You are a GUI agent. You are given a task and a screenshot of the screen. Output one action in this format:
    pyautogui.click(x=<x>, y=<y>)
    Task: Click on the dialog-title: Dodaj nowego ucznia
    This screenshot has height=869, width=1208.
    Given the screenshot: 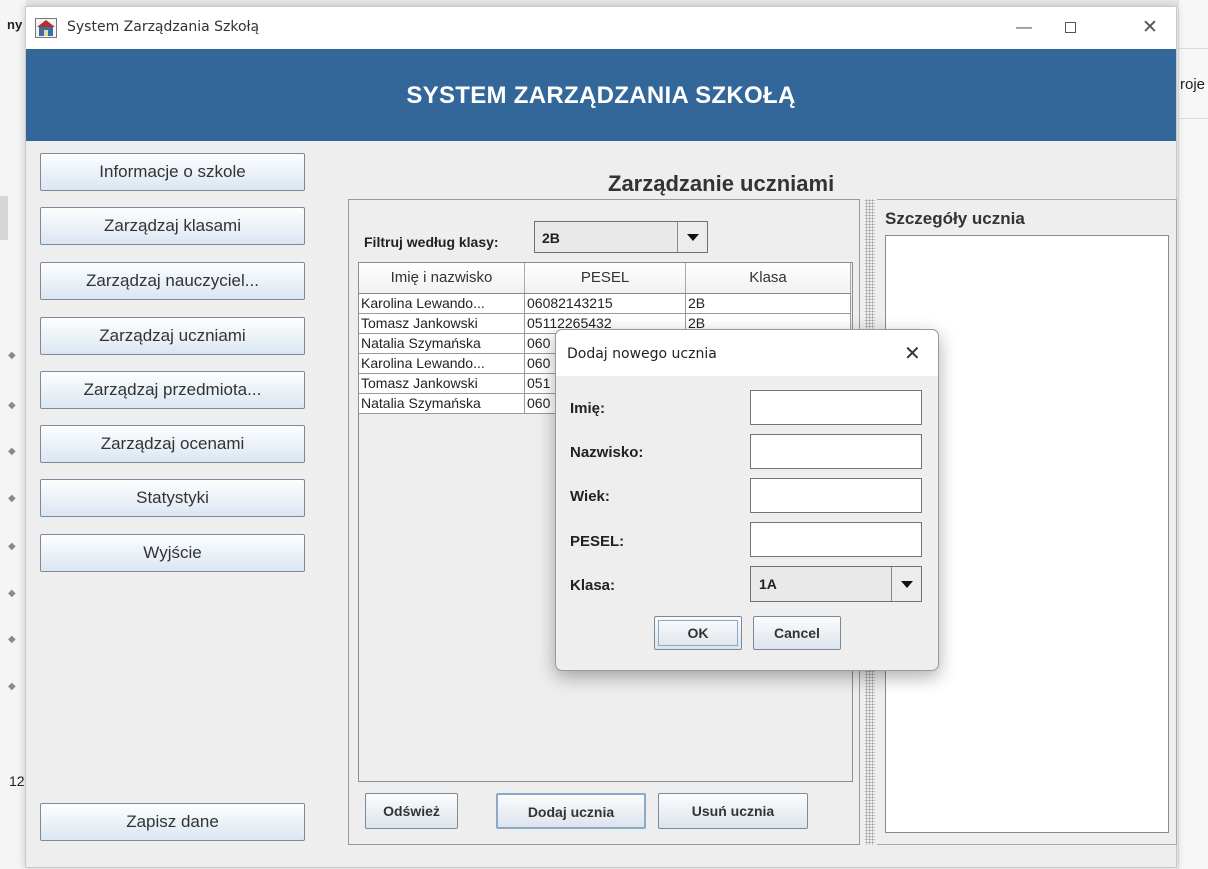 What is the action you would take?
    pyautogui.click(x=642, y=354)
    